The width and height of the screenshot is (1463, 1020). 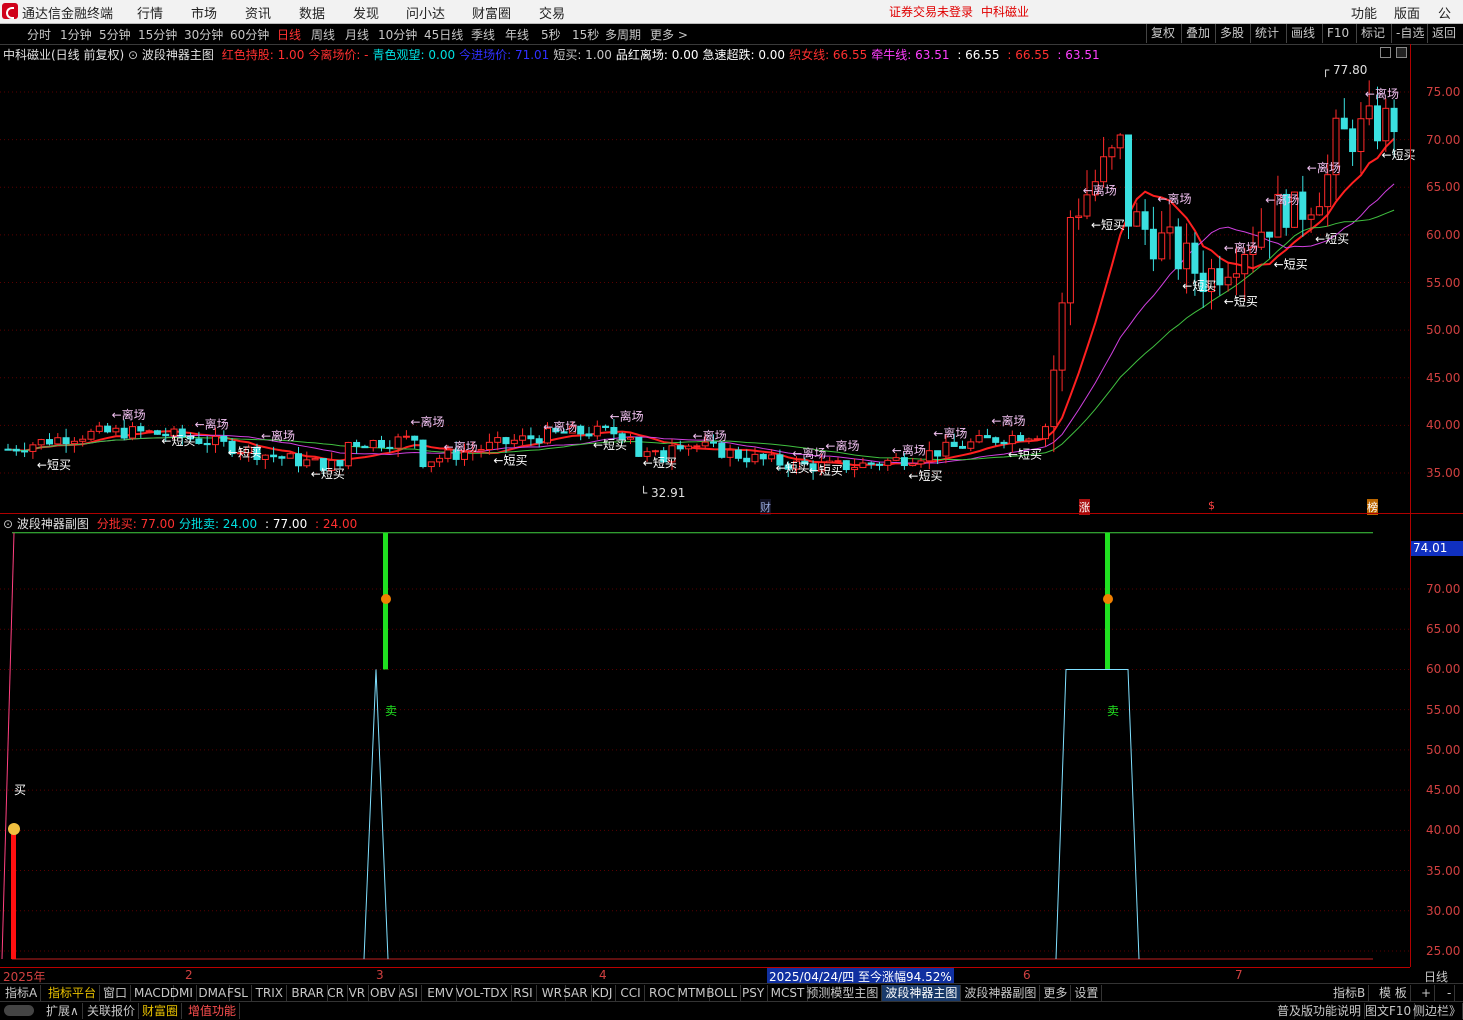 What do you see at coordinates (922, 993) in the screenshot?
I see `indicator-tab: 波段神器主图` at bounding box center [922, 993].